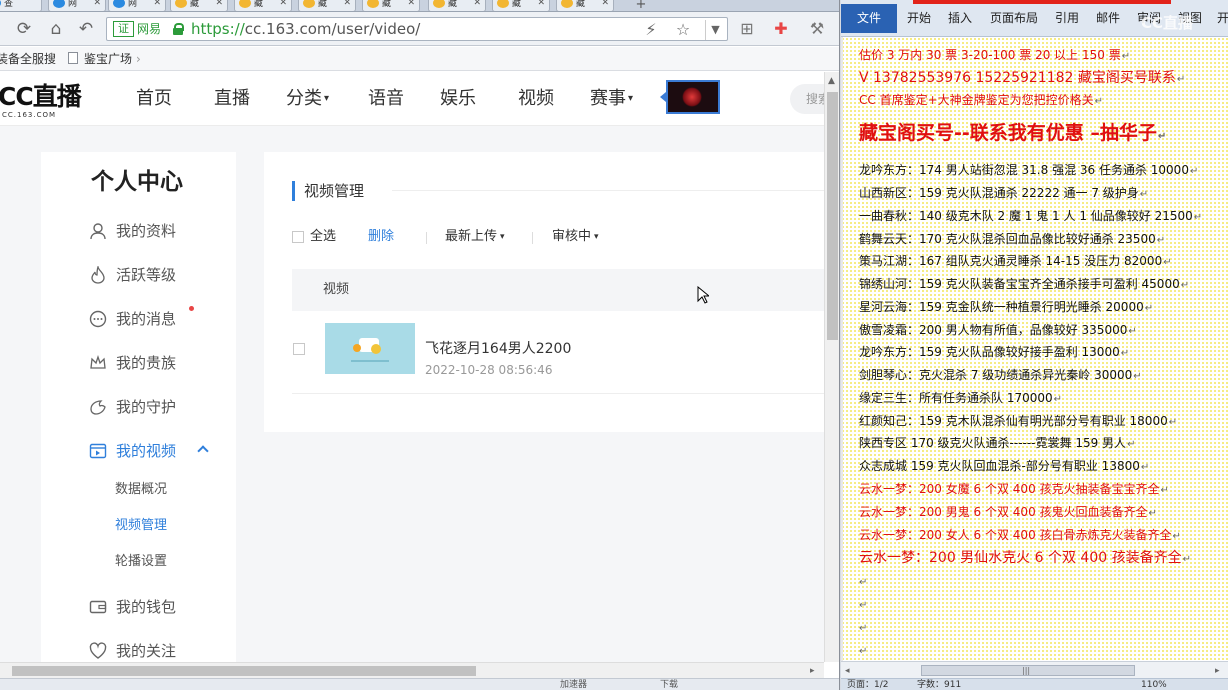 This screenshot has width=1228, height=690. What do you see at coordinates (831, 81) in the screenshot?
I see `scroll-up-icon: ▲` at bounding box center [831, 81].